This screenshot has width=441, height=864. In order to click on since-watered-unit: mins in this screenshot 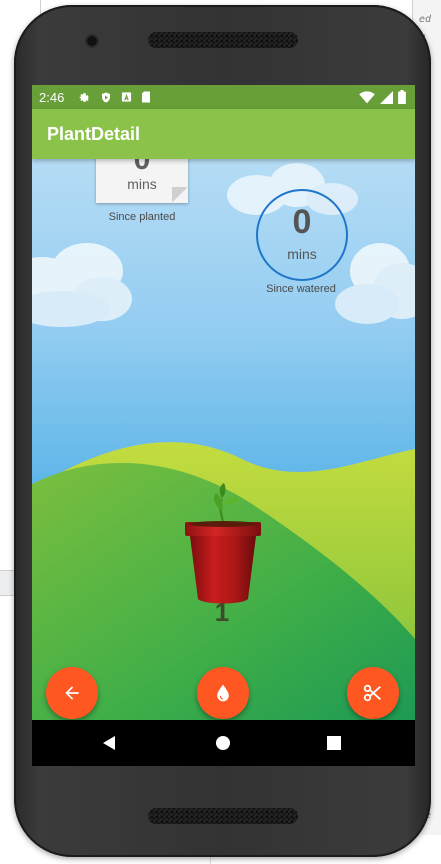, I will do `click(302, 254)`.